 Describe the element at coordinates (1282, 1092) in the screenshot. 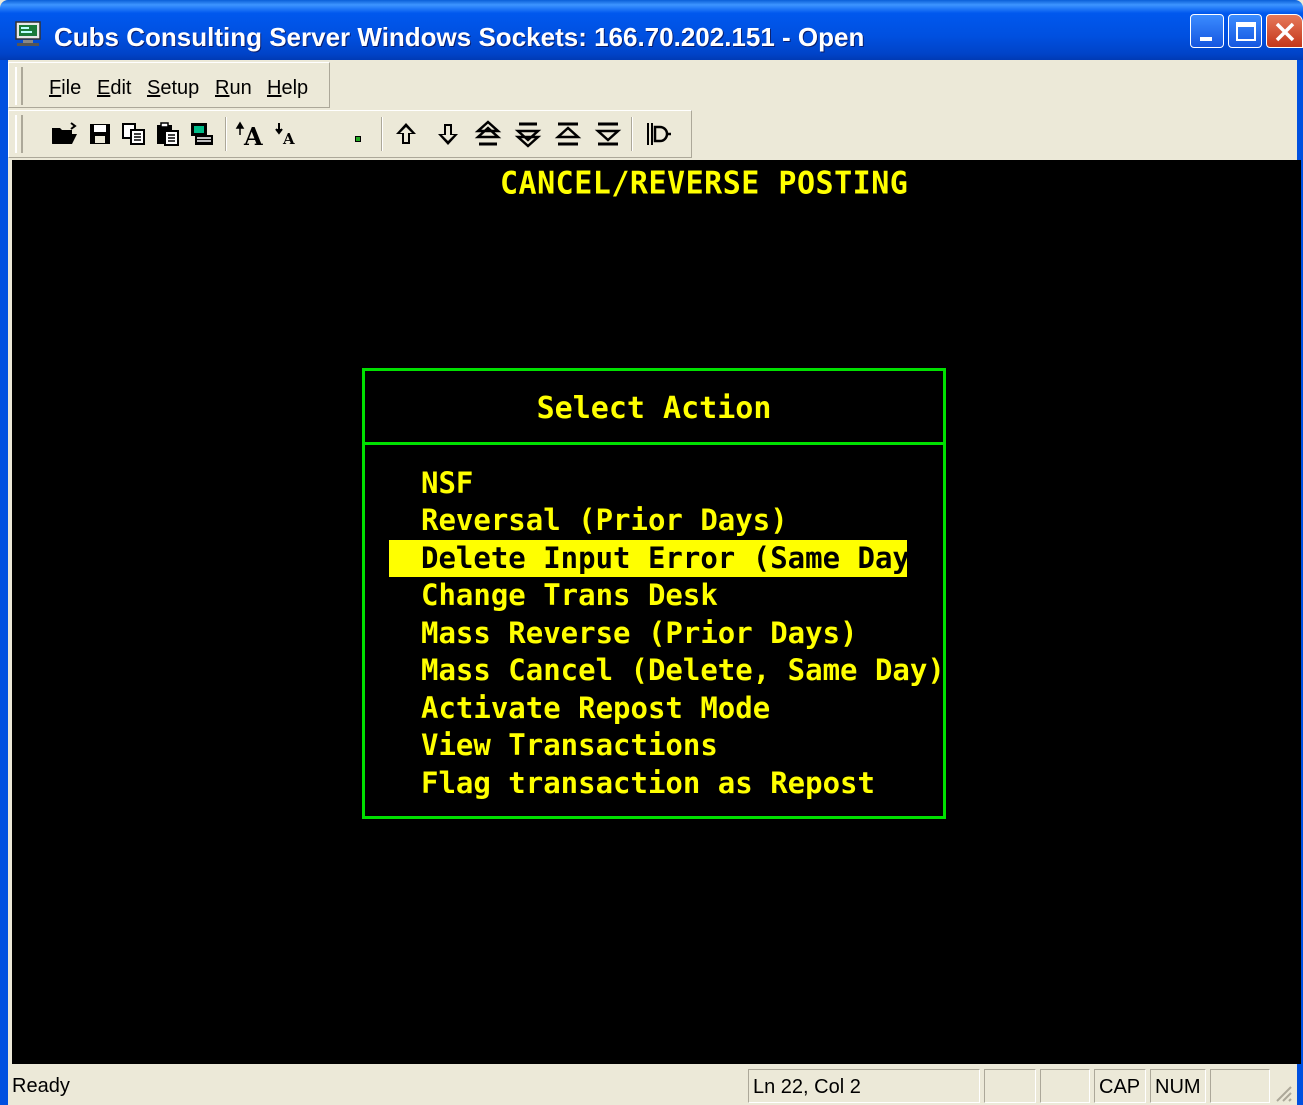

I see `resize-grip-icon` at that location.